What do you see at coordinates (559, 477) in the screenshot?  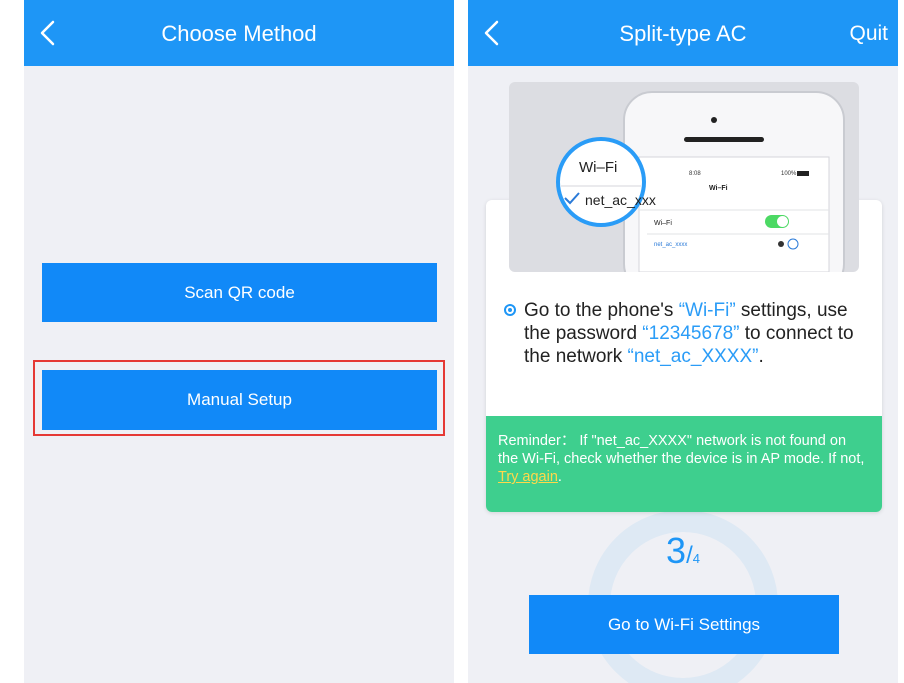 I see `reminder-end: .` at bounding box center [559, 477].